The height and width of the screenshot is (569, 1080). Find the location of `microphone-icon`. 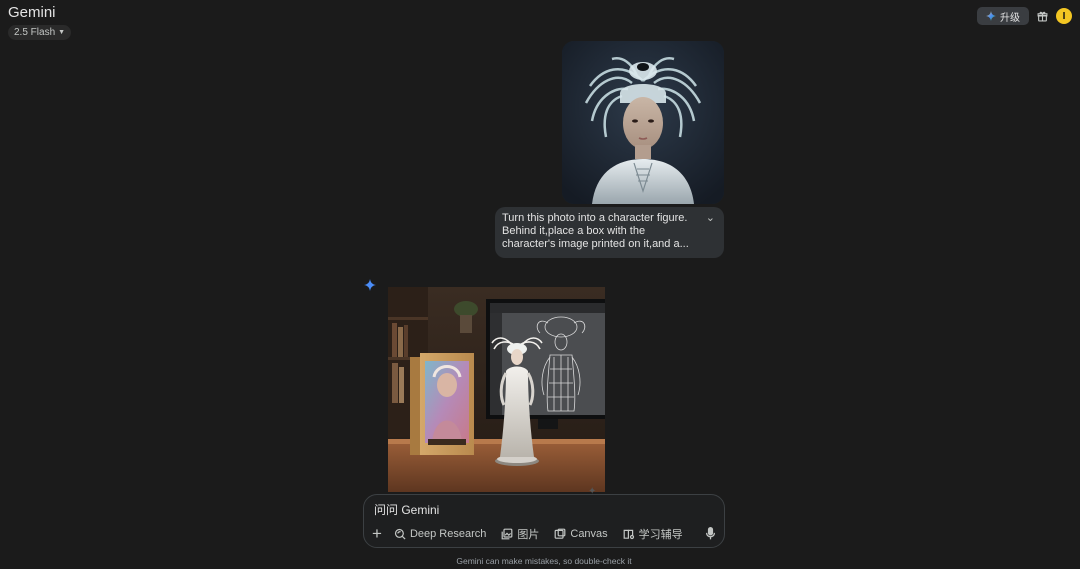

microphone-icon is located at coordinates (710, 536).